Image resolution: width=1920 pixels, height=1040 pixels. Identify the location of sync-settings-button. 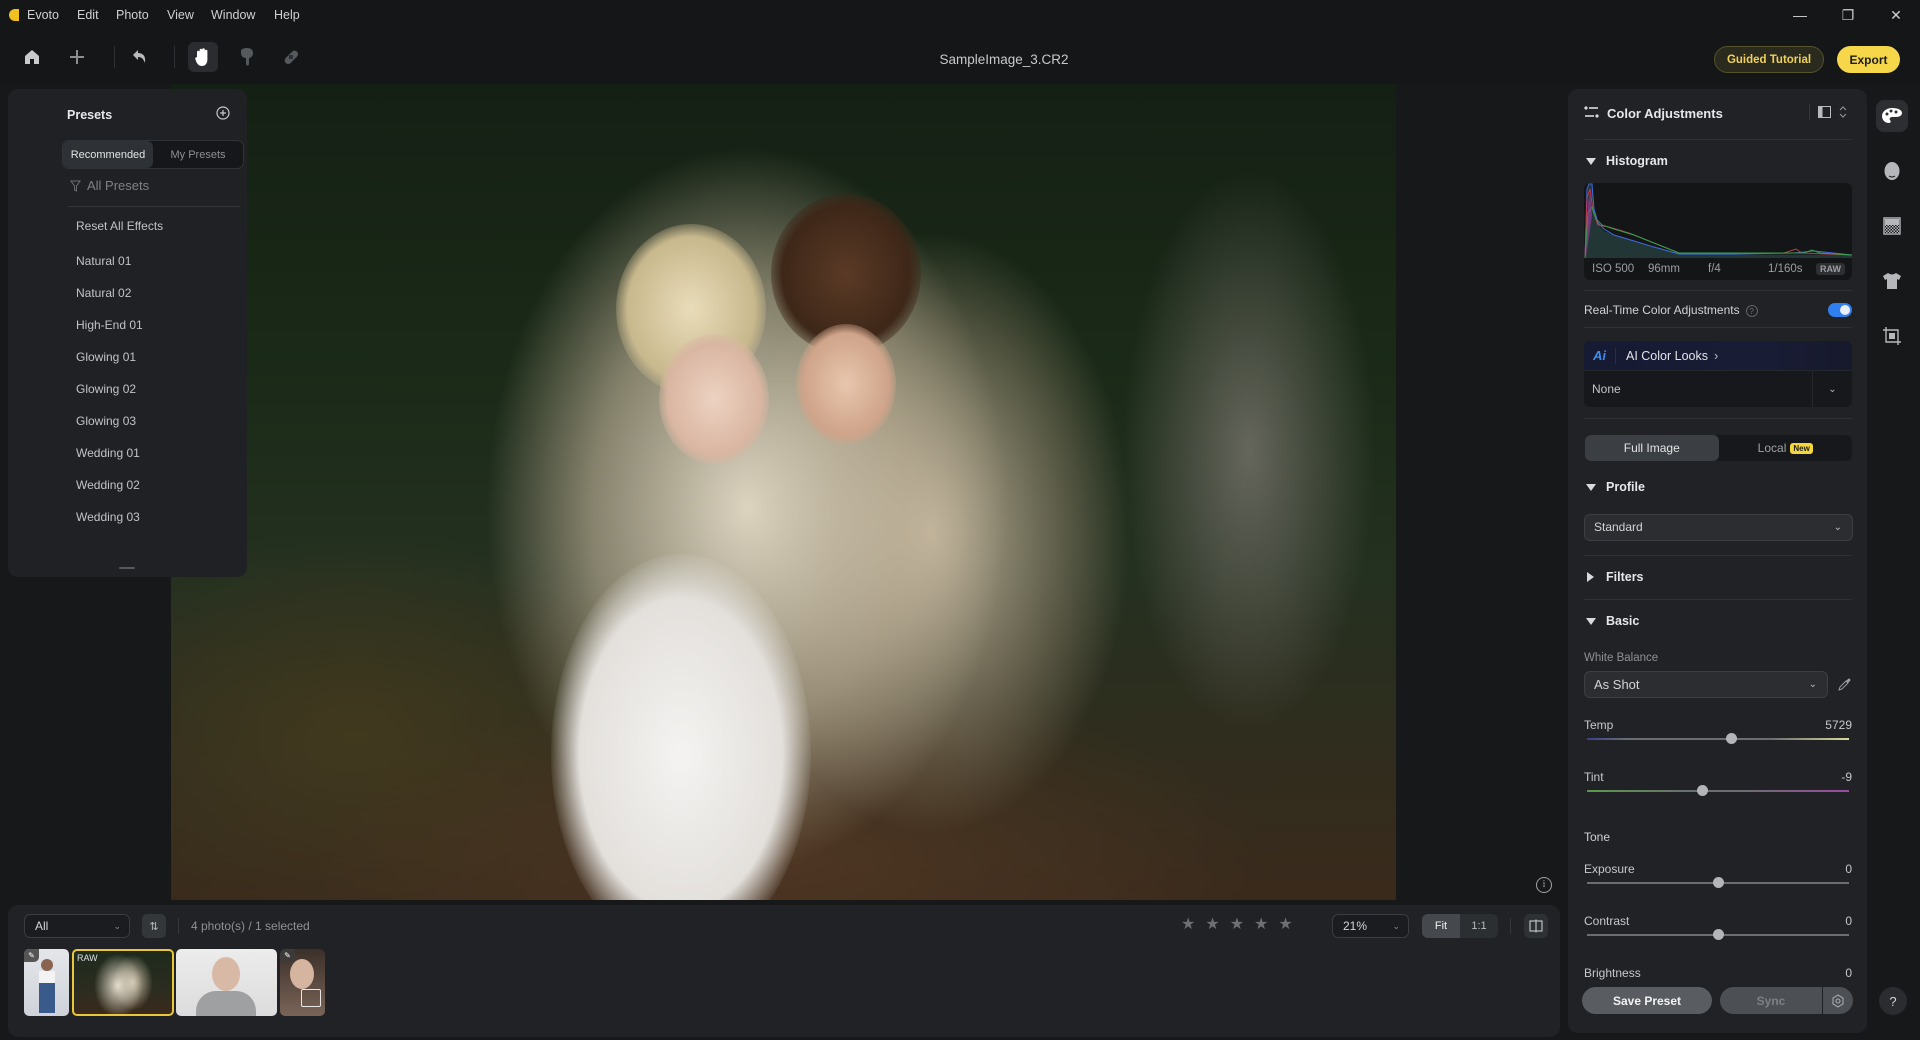
(1838, 1000).